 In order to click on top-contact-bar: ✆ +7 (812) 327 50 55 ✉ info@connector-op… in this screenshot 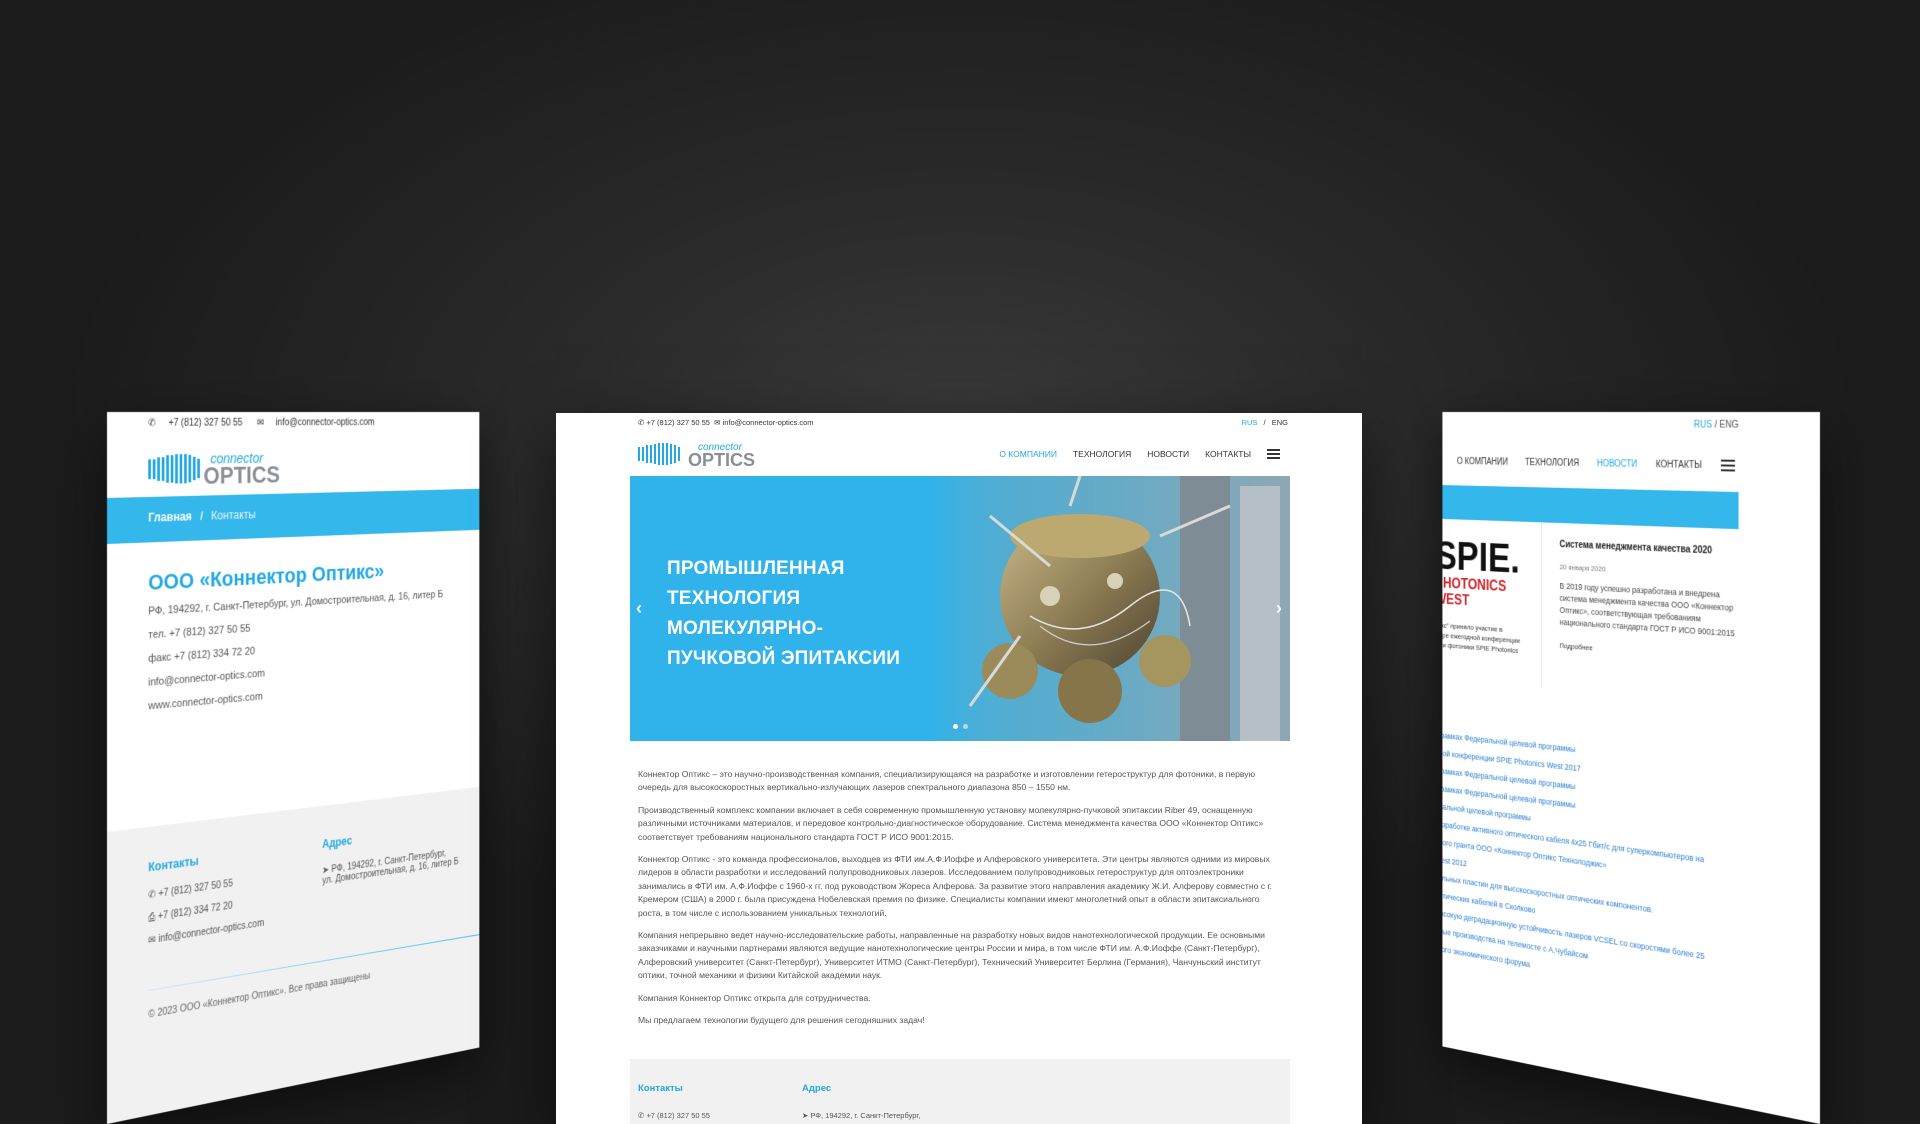, I will do `click(959, 422)`.